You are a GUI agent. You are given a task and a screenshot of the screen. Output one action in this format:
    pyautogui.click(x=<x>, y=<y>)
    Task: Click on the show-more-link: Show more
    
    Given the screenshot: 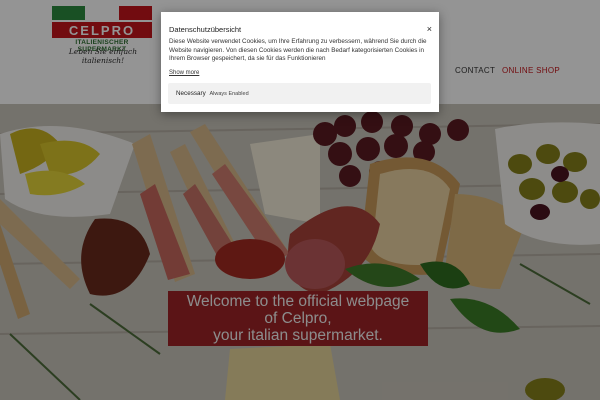 What is the action you would take?
    pyautogui.click(x=184, y=73)
    